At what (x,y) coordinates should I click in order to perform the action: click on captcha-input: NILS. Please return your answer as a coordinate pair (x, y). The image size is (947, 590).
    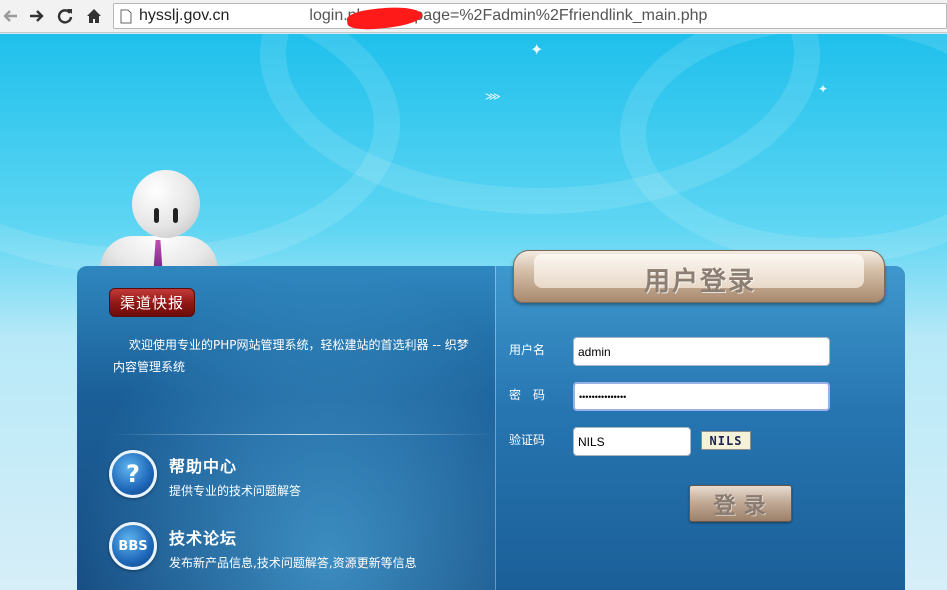
    Looking at the image, I should click on (632, 441).